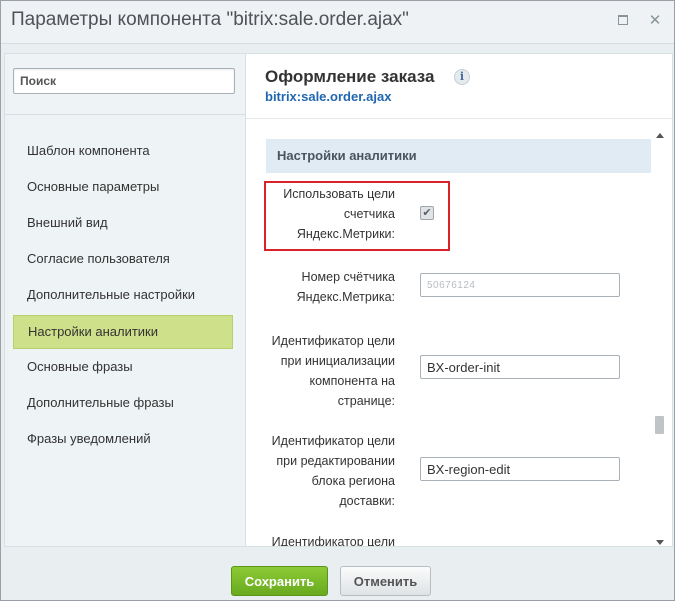 The image size is (675, 601). Describe the element at coordinates (462, 77) in the screenshot. I see `info-icon: i` at that location.